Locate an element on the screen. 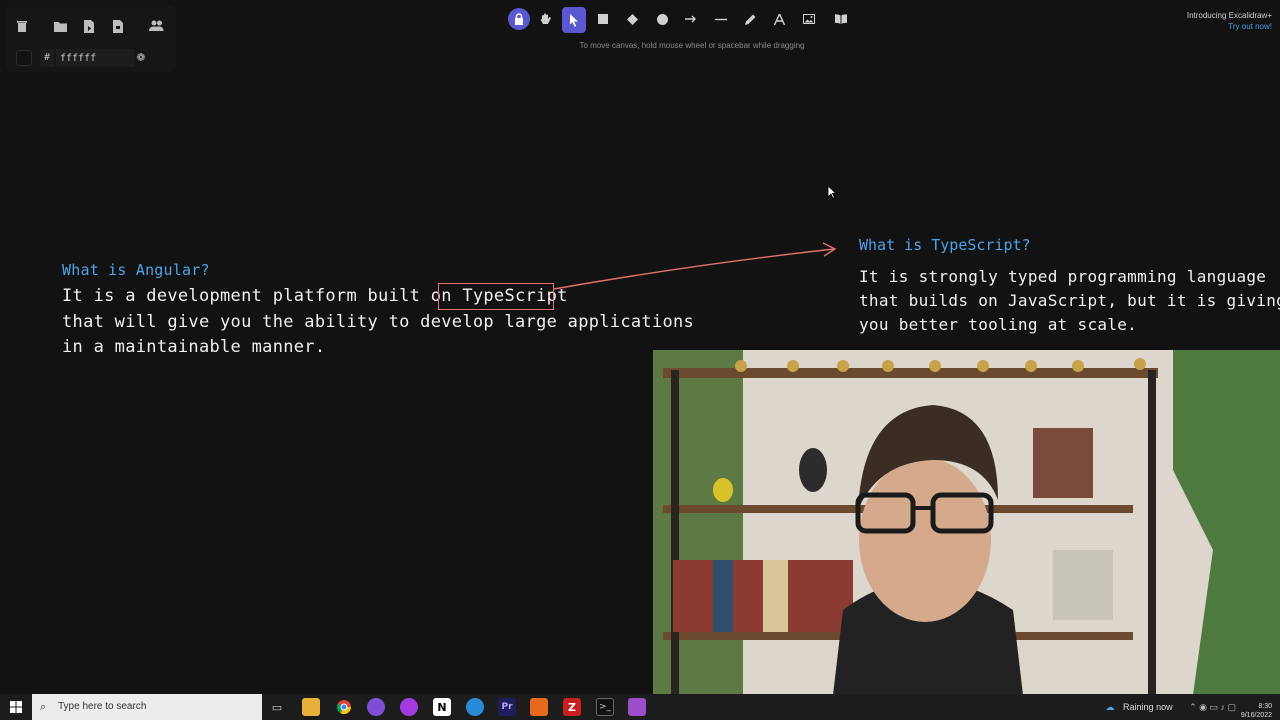  weather-icon: ☁ is located at coordinates (1110, 707).